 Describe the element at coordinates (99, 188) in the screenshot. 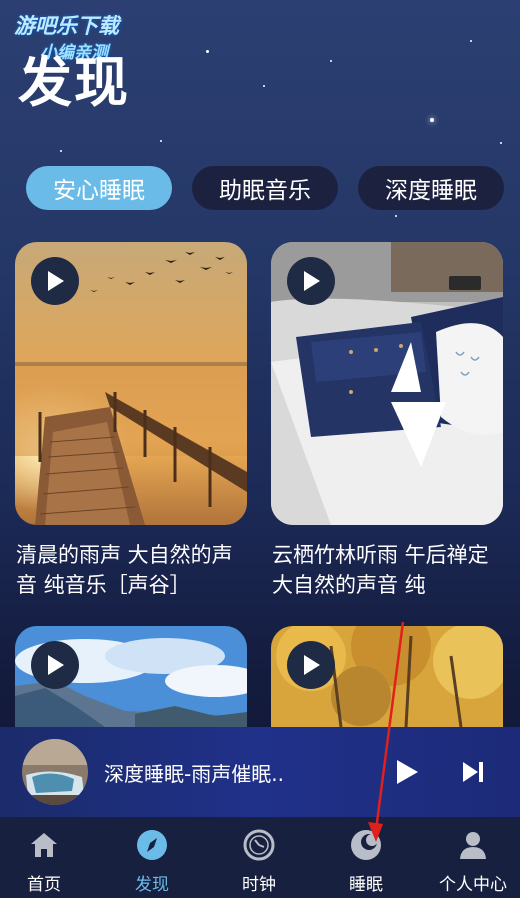

I see `tab-peaceful-sleep: 安心睡眠` at that location.